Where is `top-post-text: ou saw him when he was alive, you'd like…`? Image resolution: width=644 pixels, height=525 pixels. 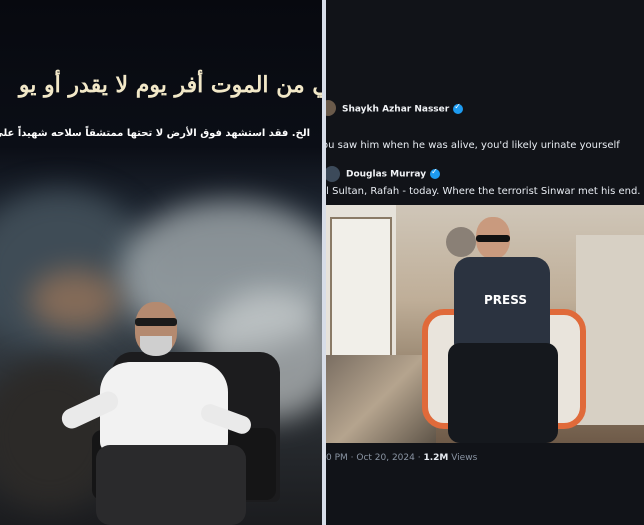
top-post-text: ou saw him when he was alive, you'd like… is located at coordinates (473, 145).